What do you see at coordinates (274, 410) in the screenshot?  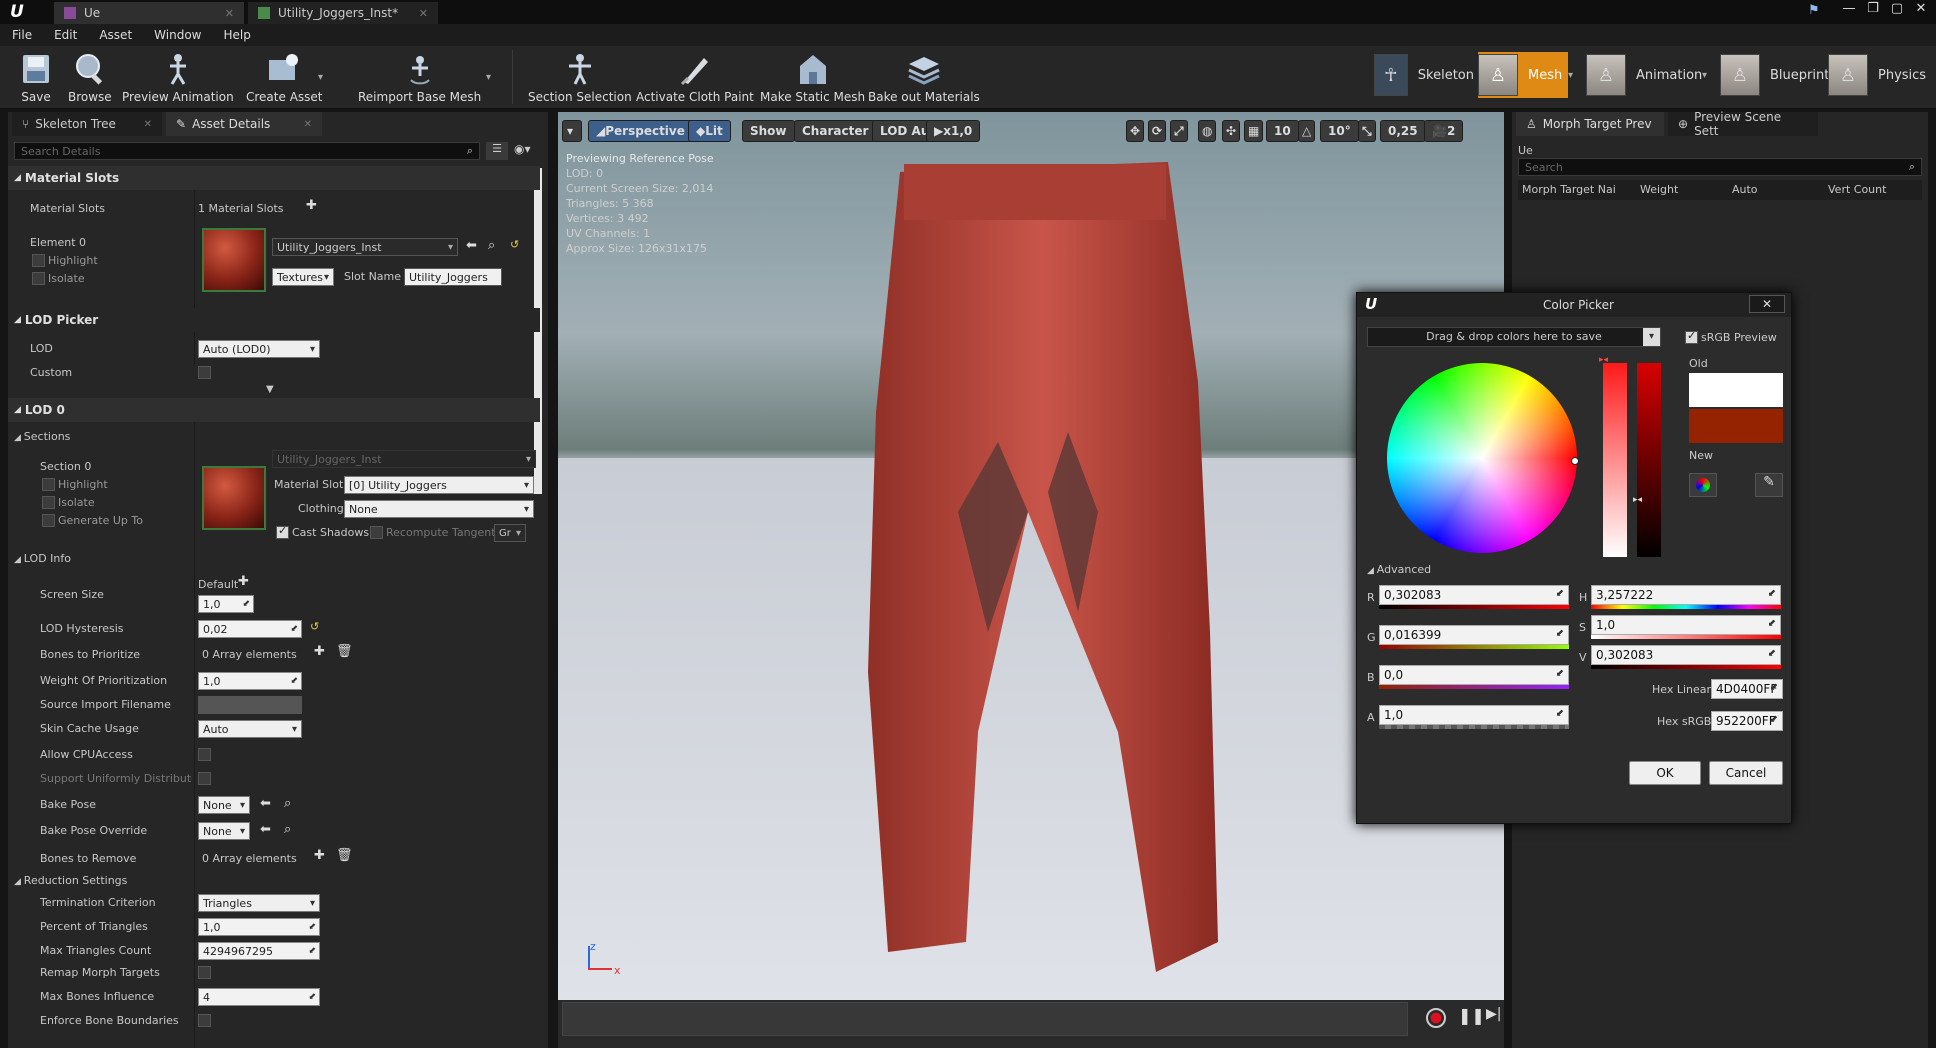 I see `category-lod-0: ◢ LOD 0` at bounding box center [274, 410].